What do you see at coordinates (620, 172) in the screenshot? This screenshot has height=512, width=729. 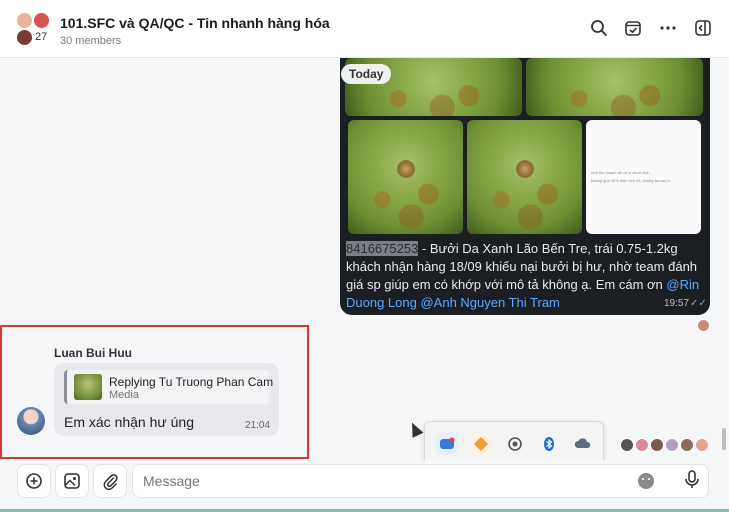 I see `document-text: mới thu hoạch sẽ có vị chua nhẹ,` at bounding box center [620, 172].